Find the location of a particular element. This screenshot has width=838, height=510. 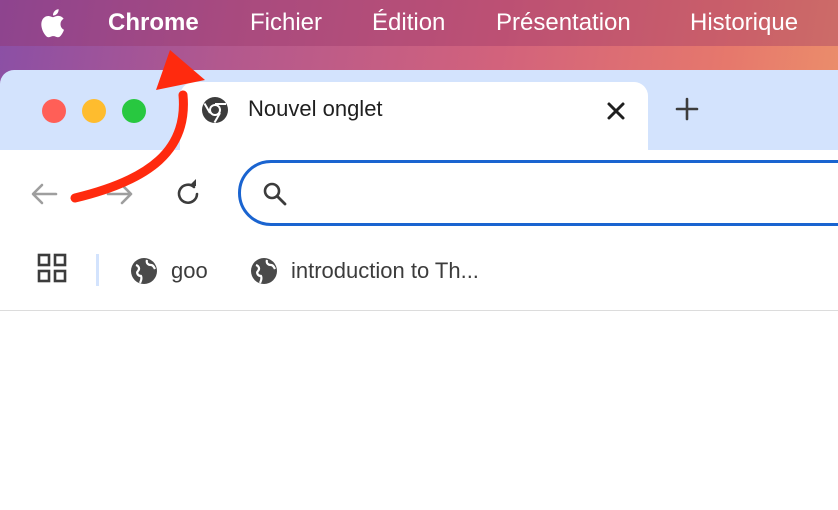

window-zoom-button is located at coordinates (134, 111).